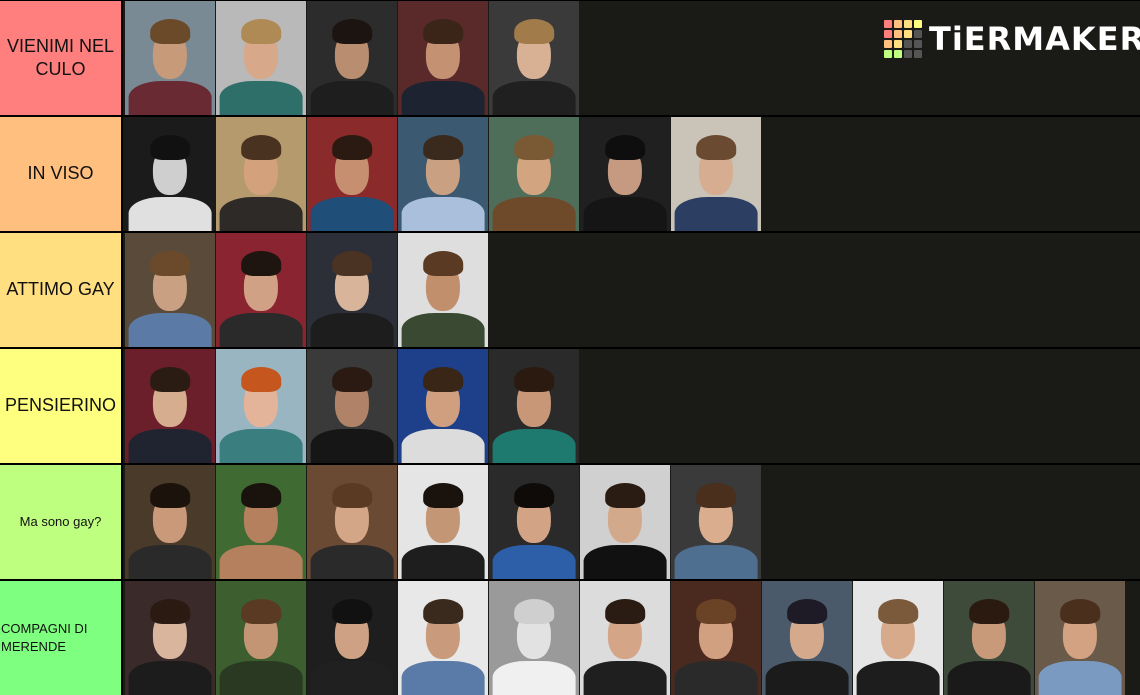  What do you see at coordinates (61, 58) in the screenshot?
I see `tier-label: VIENIMI NEL CULO` at bounding box center [61, 58].